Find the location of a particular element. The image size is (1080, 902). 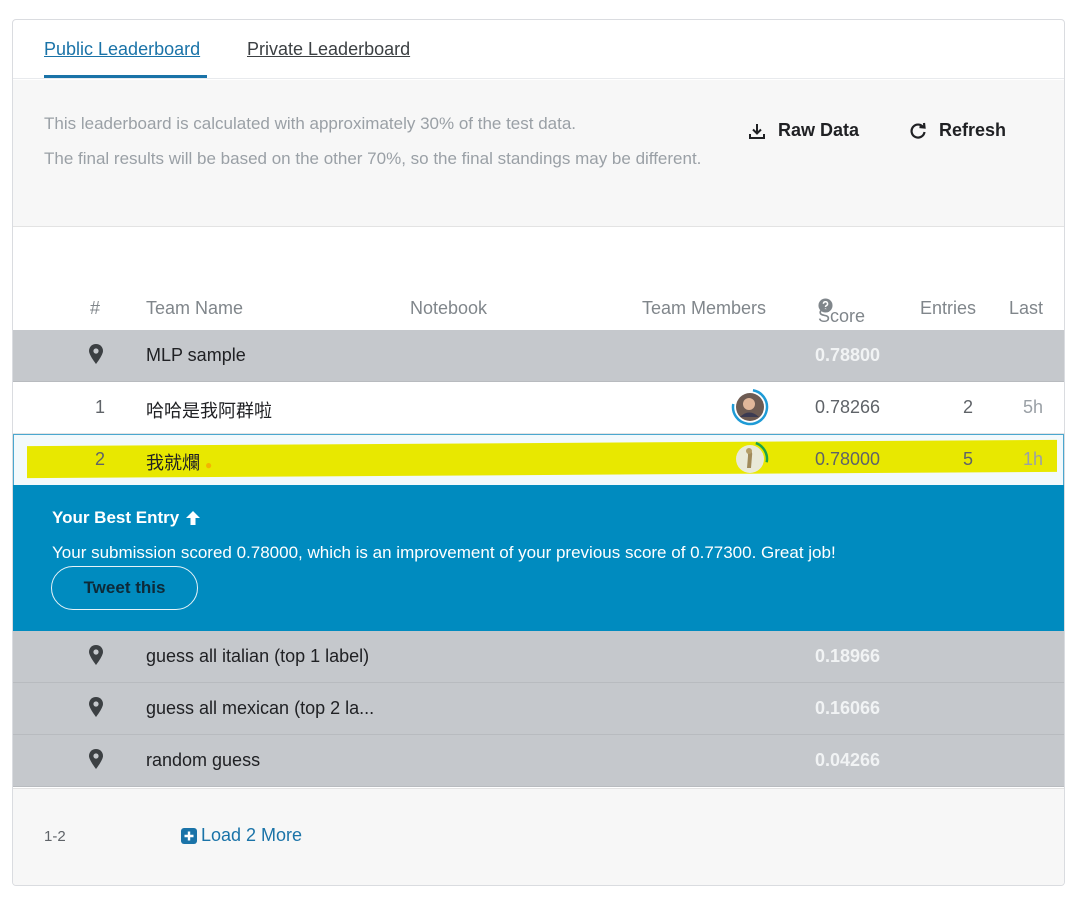

row-score: 0.78266 is located at coordinates (848, 407).